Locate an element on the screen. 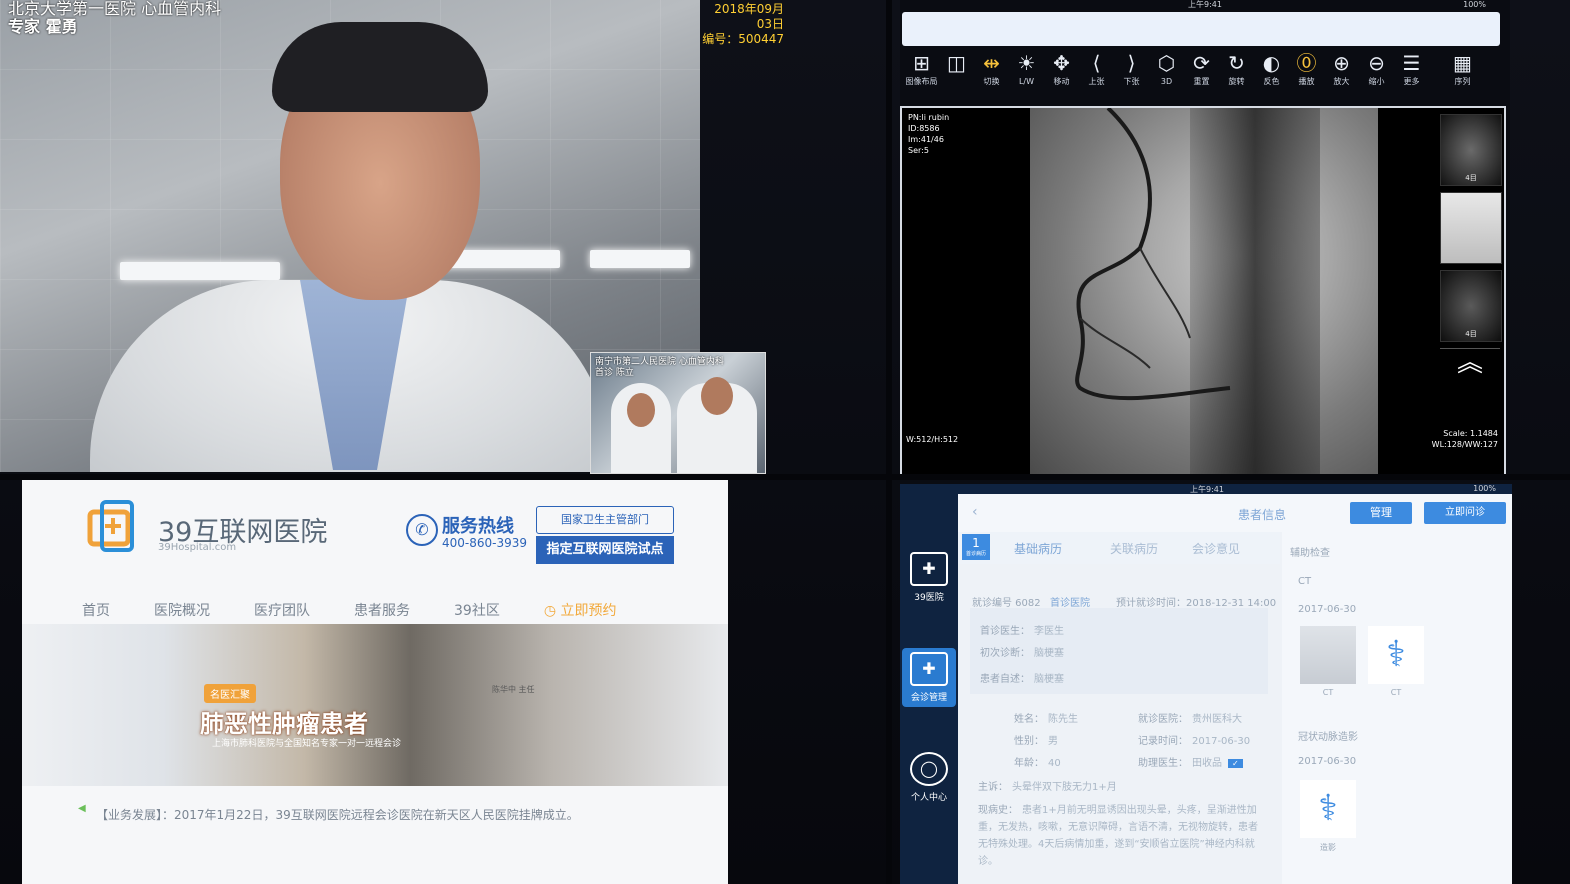  toolbar-button-prev: ⟨ 上张 is located at coordinates (1096, 74).